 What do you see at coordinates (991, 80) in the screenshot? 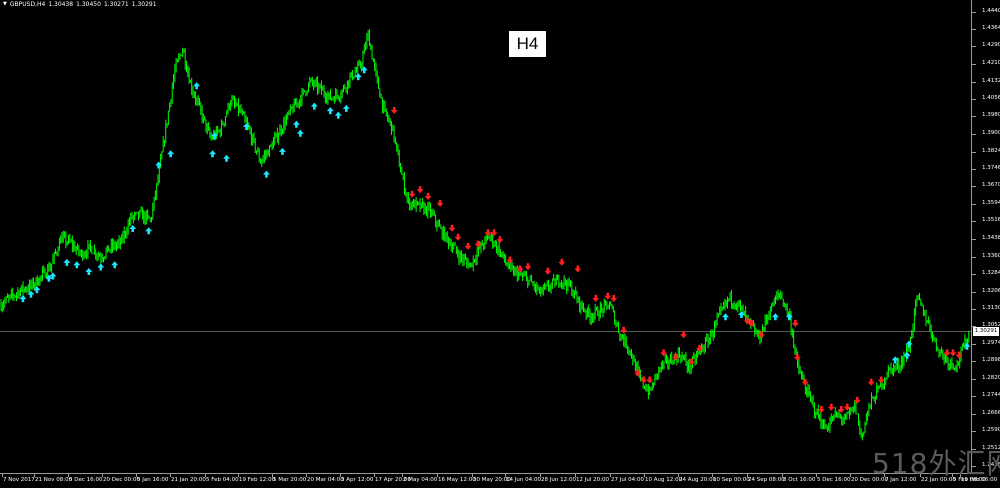
I see `price-axis-label: 1.41320` at bounding box center [991, 80].